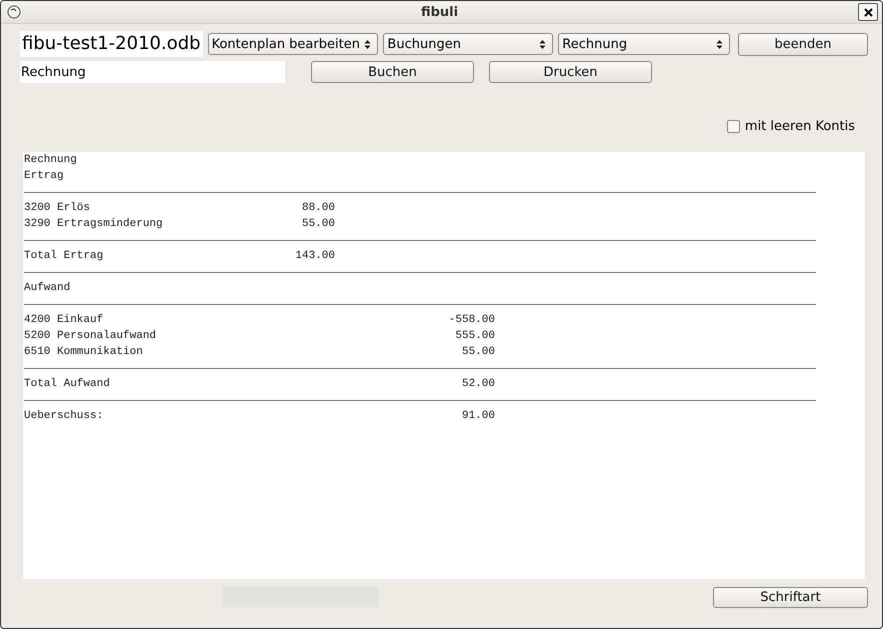  What do you see at coordinates (318, 208) in the screenshot?
I see `amount: 88.00` at bounding box center [318, 208].